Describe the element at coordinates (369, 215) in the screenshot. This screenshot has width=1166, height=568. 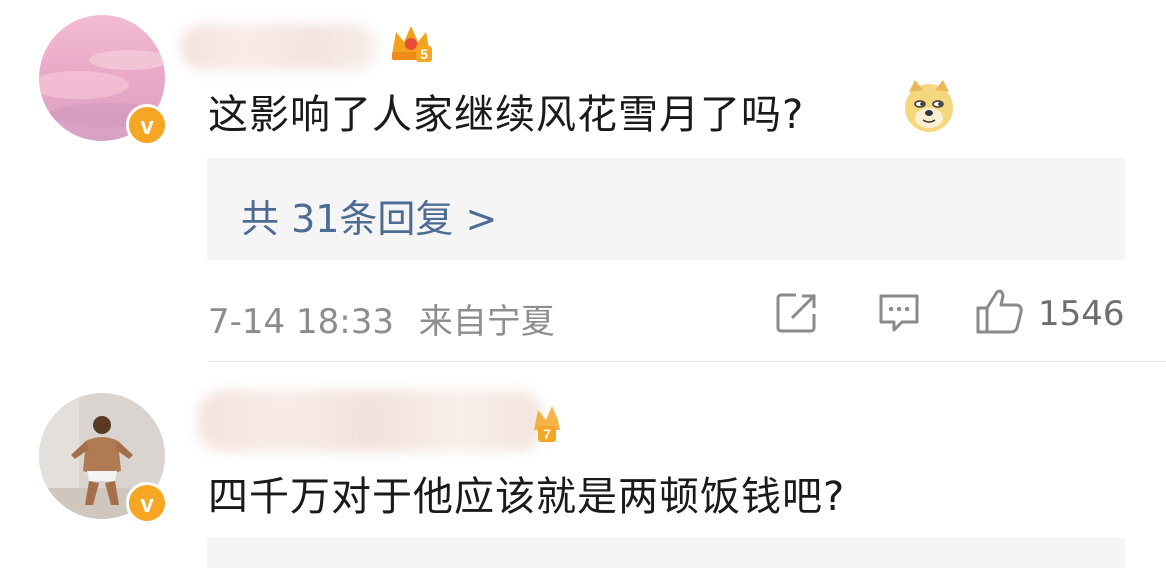
I see `view-replies-link: 共 31条回复 >` at that location.